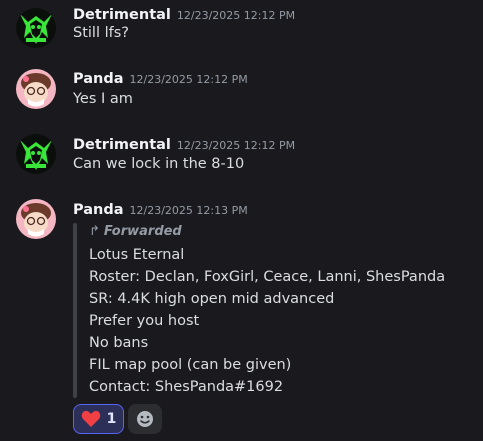 The width and height of the screenshot is (483, 441). I want to click on message-text: Yes I am, so click(103, 99).